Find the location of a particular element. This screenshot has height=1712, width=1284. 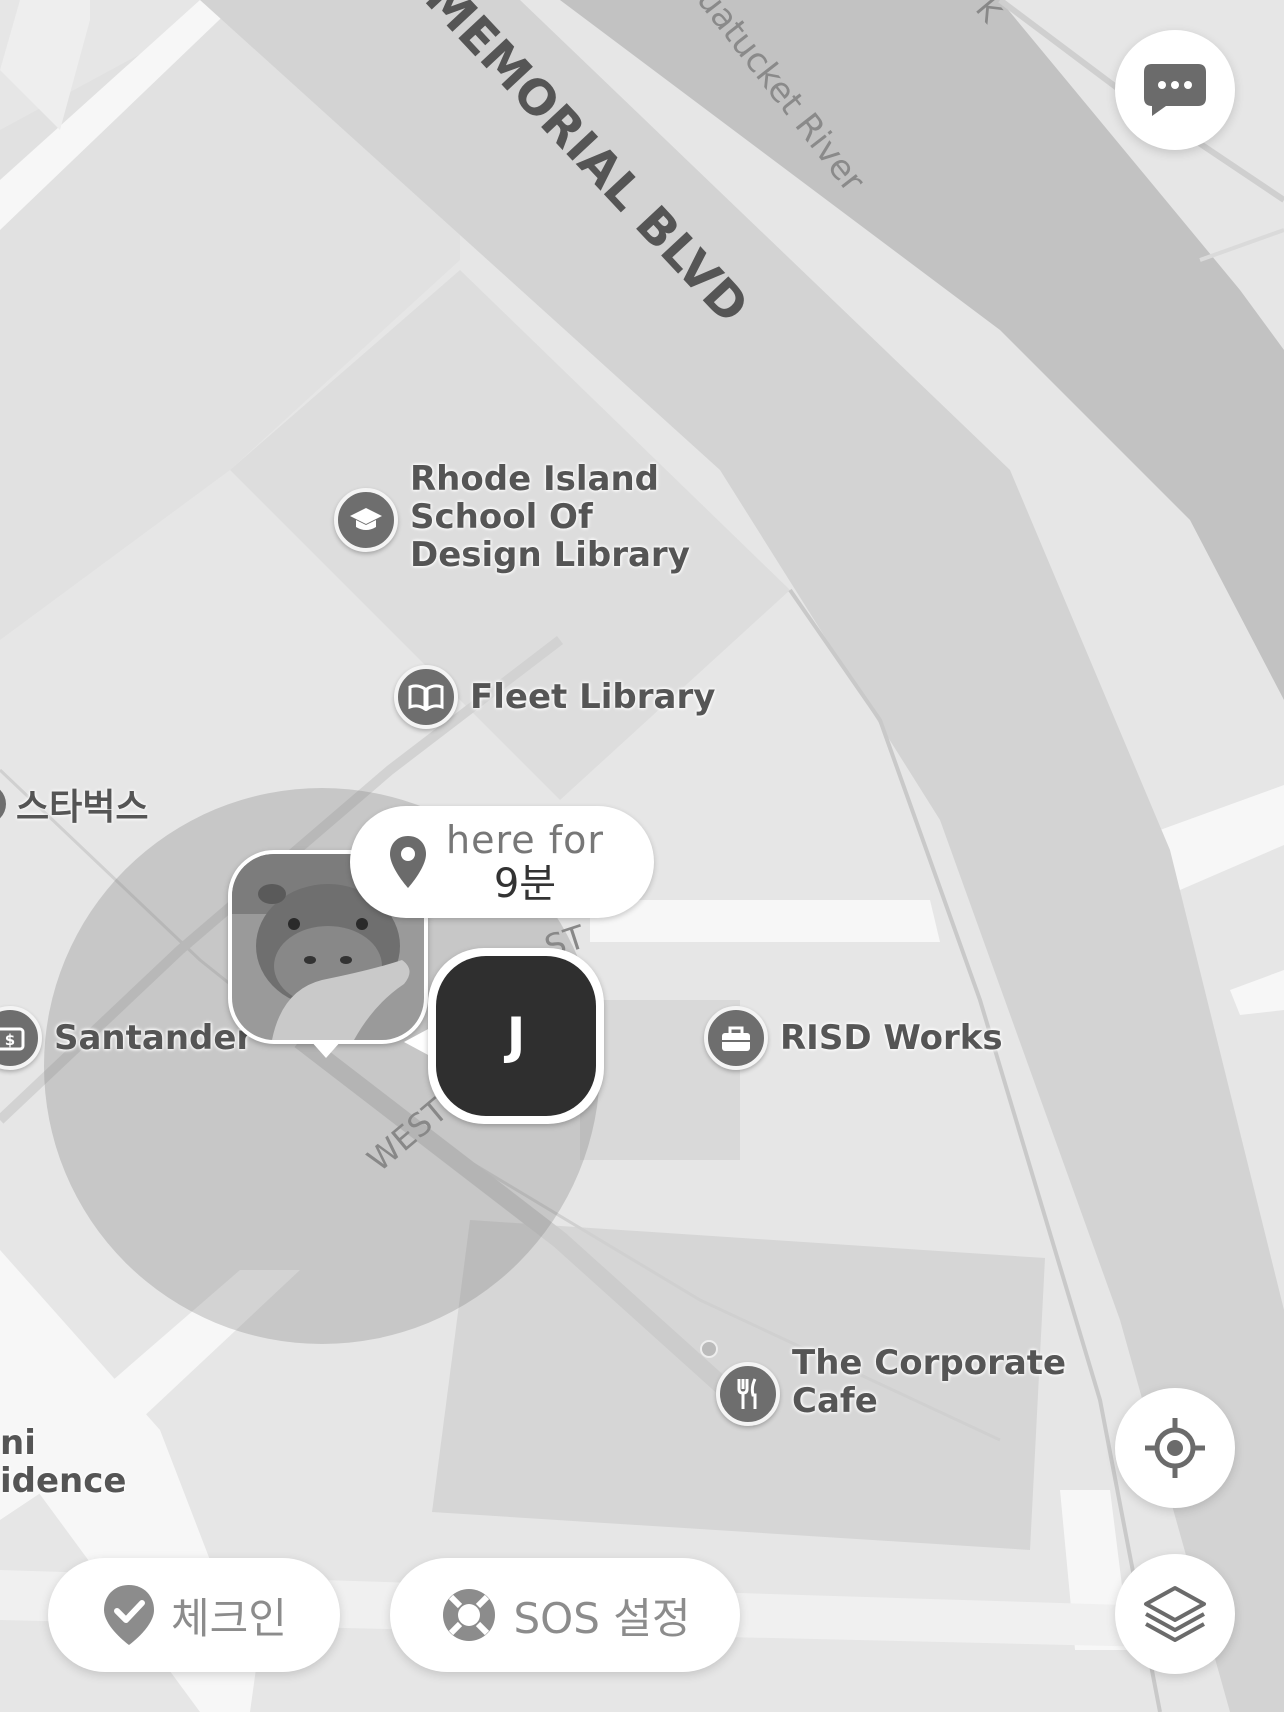

poi-label: Rhode Island School Of Design Library is located at coordinates (550, 517).